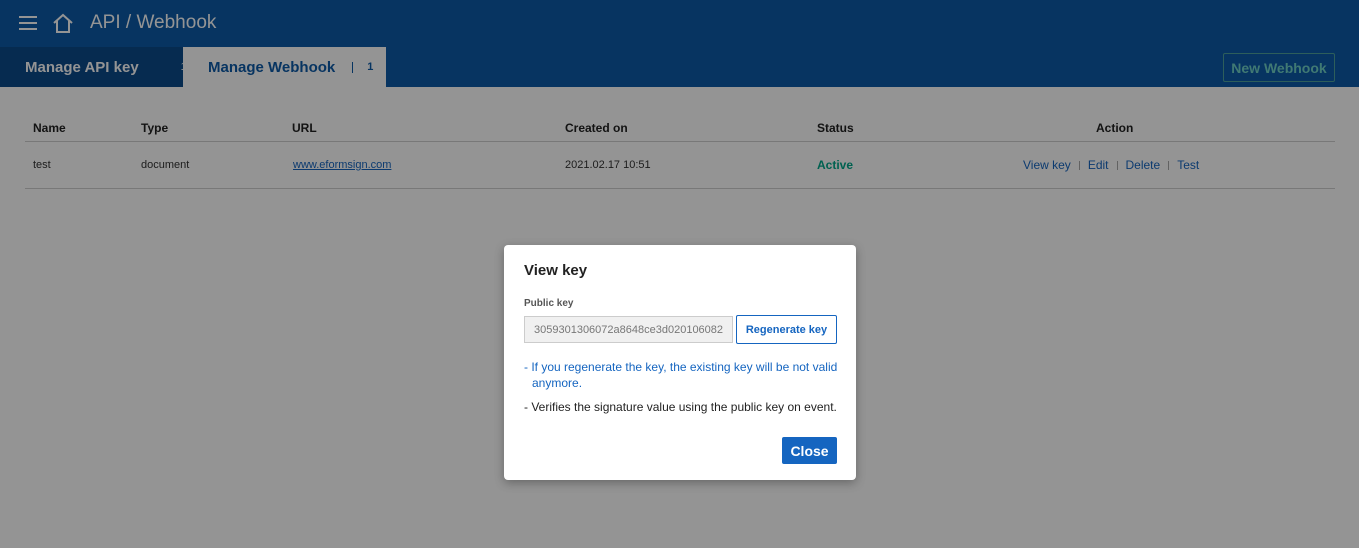  What do you see at coordinates (809, 450) in the screenshot?
I see `close-button: Close` at bounding box center [809, 450].